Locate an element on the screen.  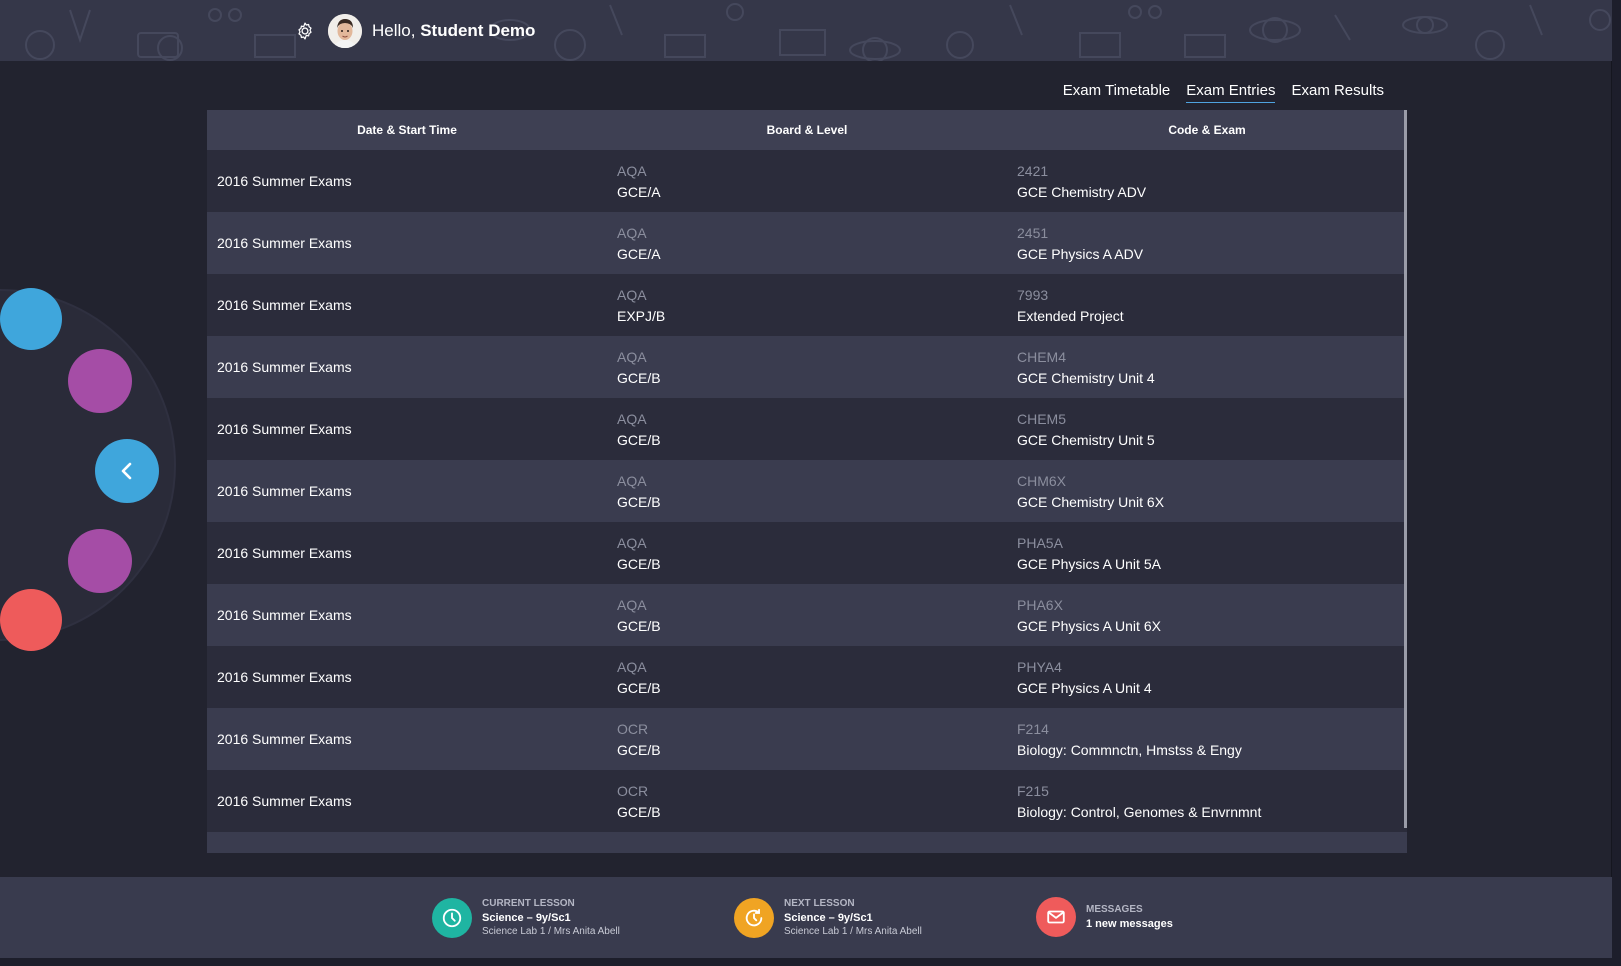
menu-bubble-purple-top is located at coordinates (100, 381).